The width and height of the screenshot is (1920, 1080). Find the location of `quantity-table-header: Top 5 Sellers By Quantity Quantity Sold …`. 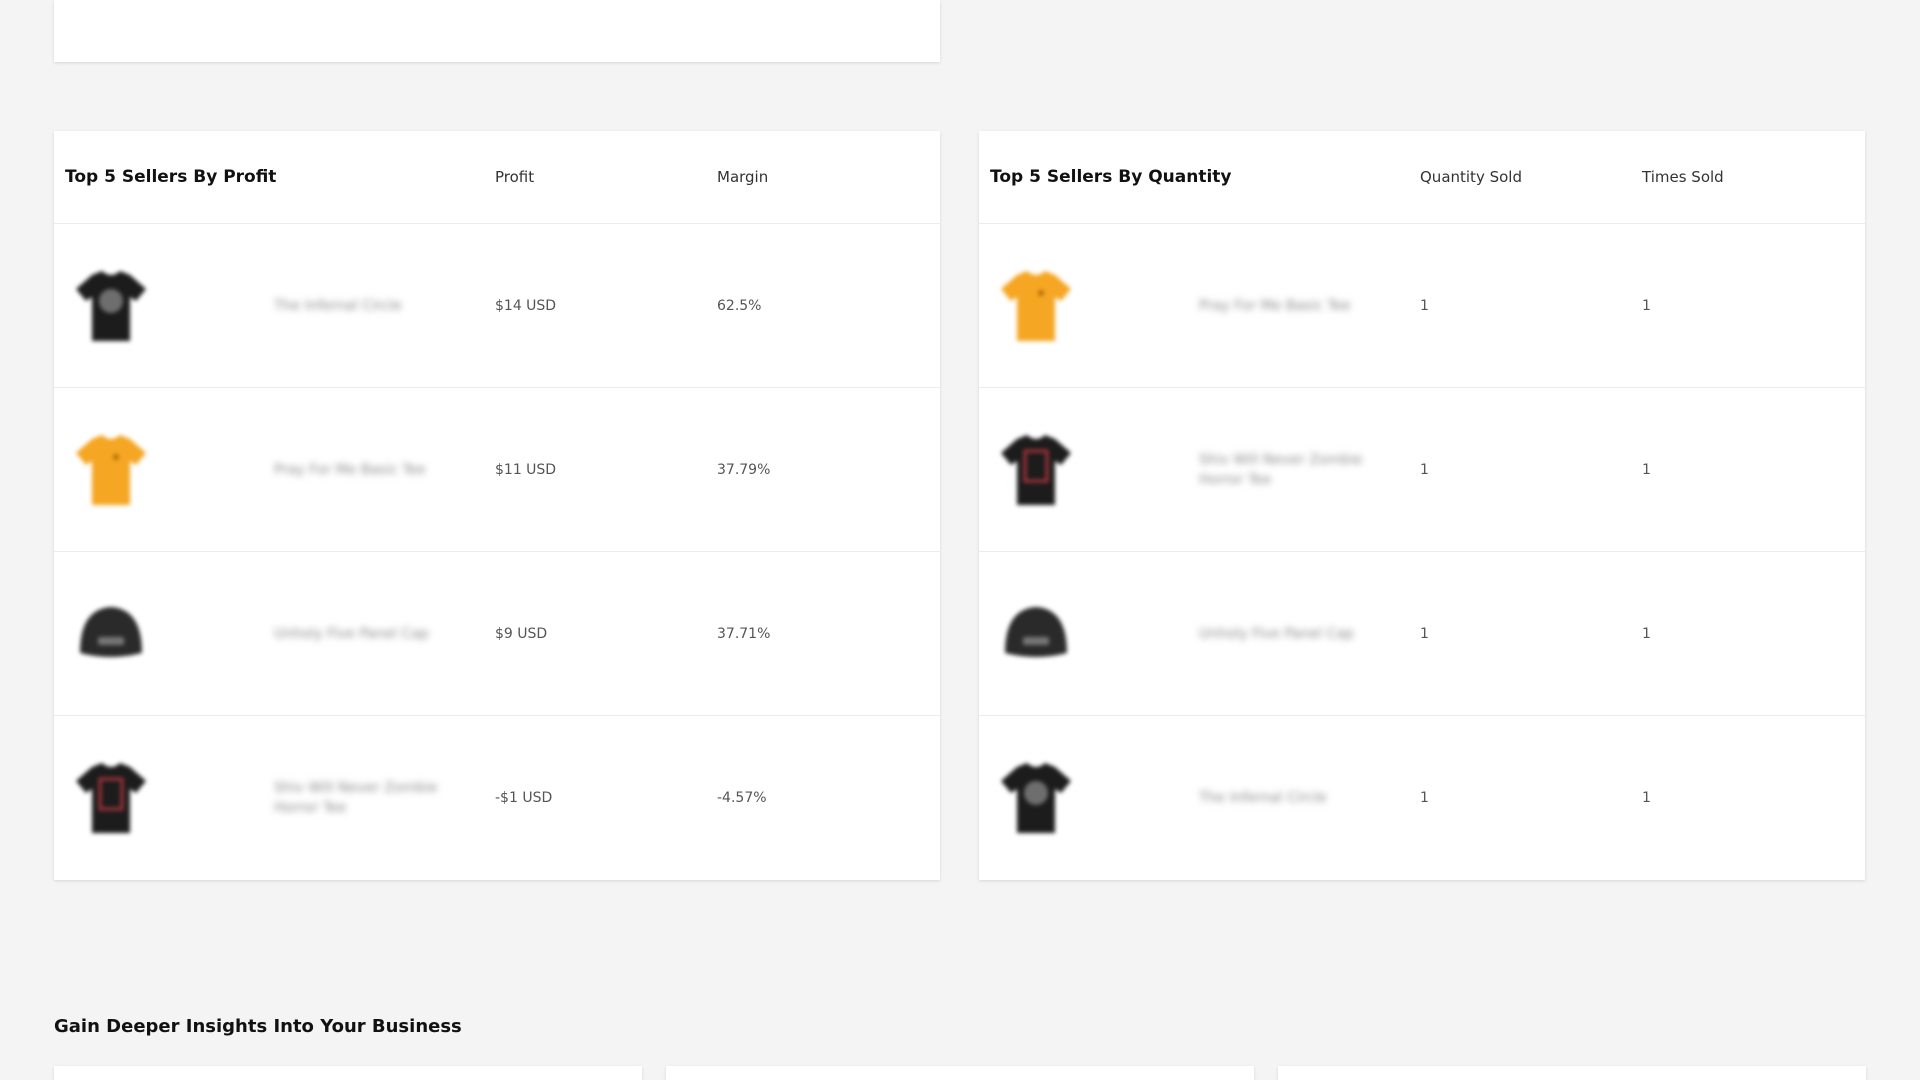

quantity-table-header: Top 5 Sellers By Quantity Quantity Sold … is located at coordinates (1422, 177).